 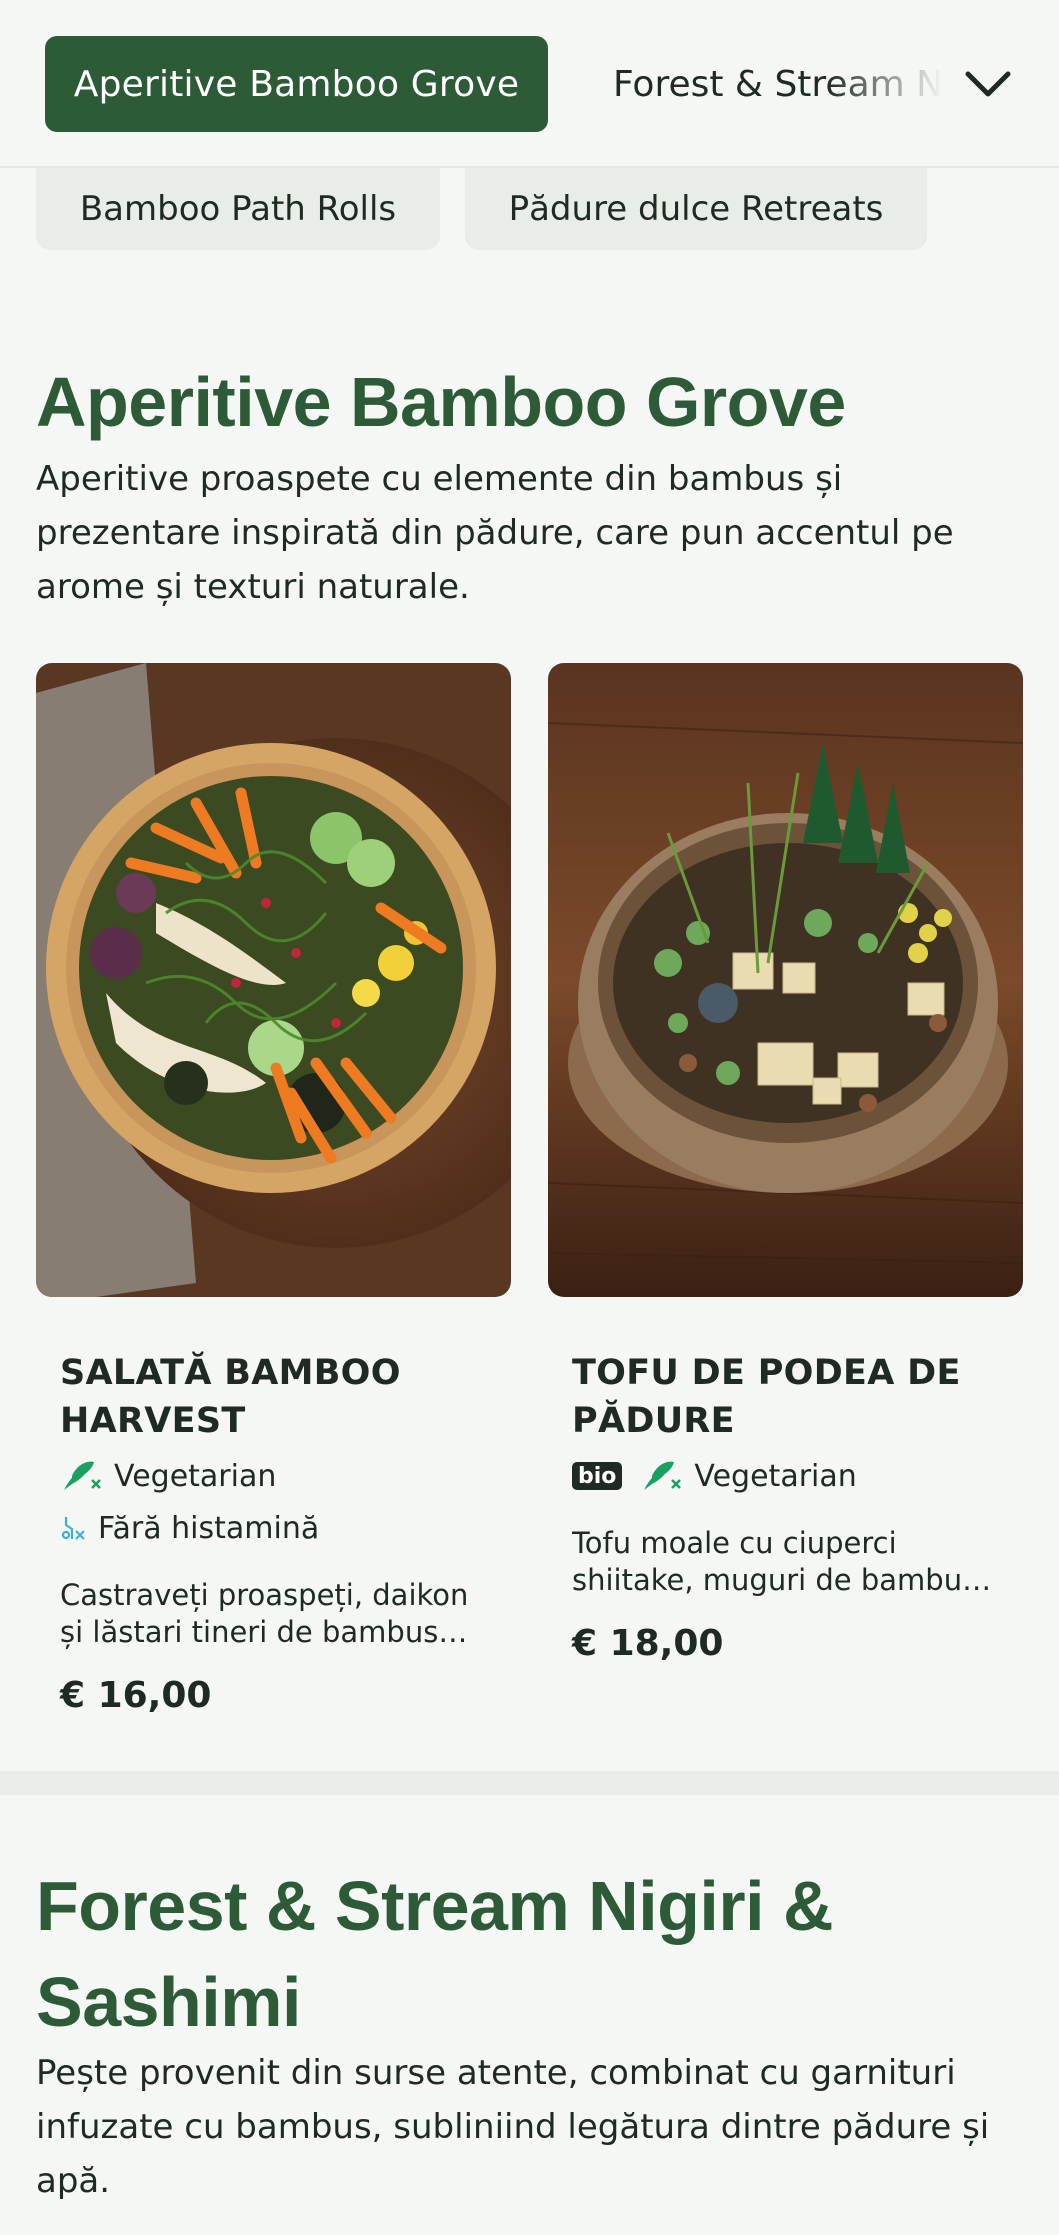 What do you see at coordinates (597, 1476) in the screenshot?
I see `bio-badge: bio` at bounding box center [597, 1476].